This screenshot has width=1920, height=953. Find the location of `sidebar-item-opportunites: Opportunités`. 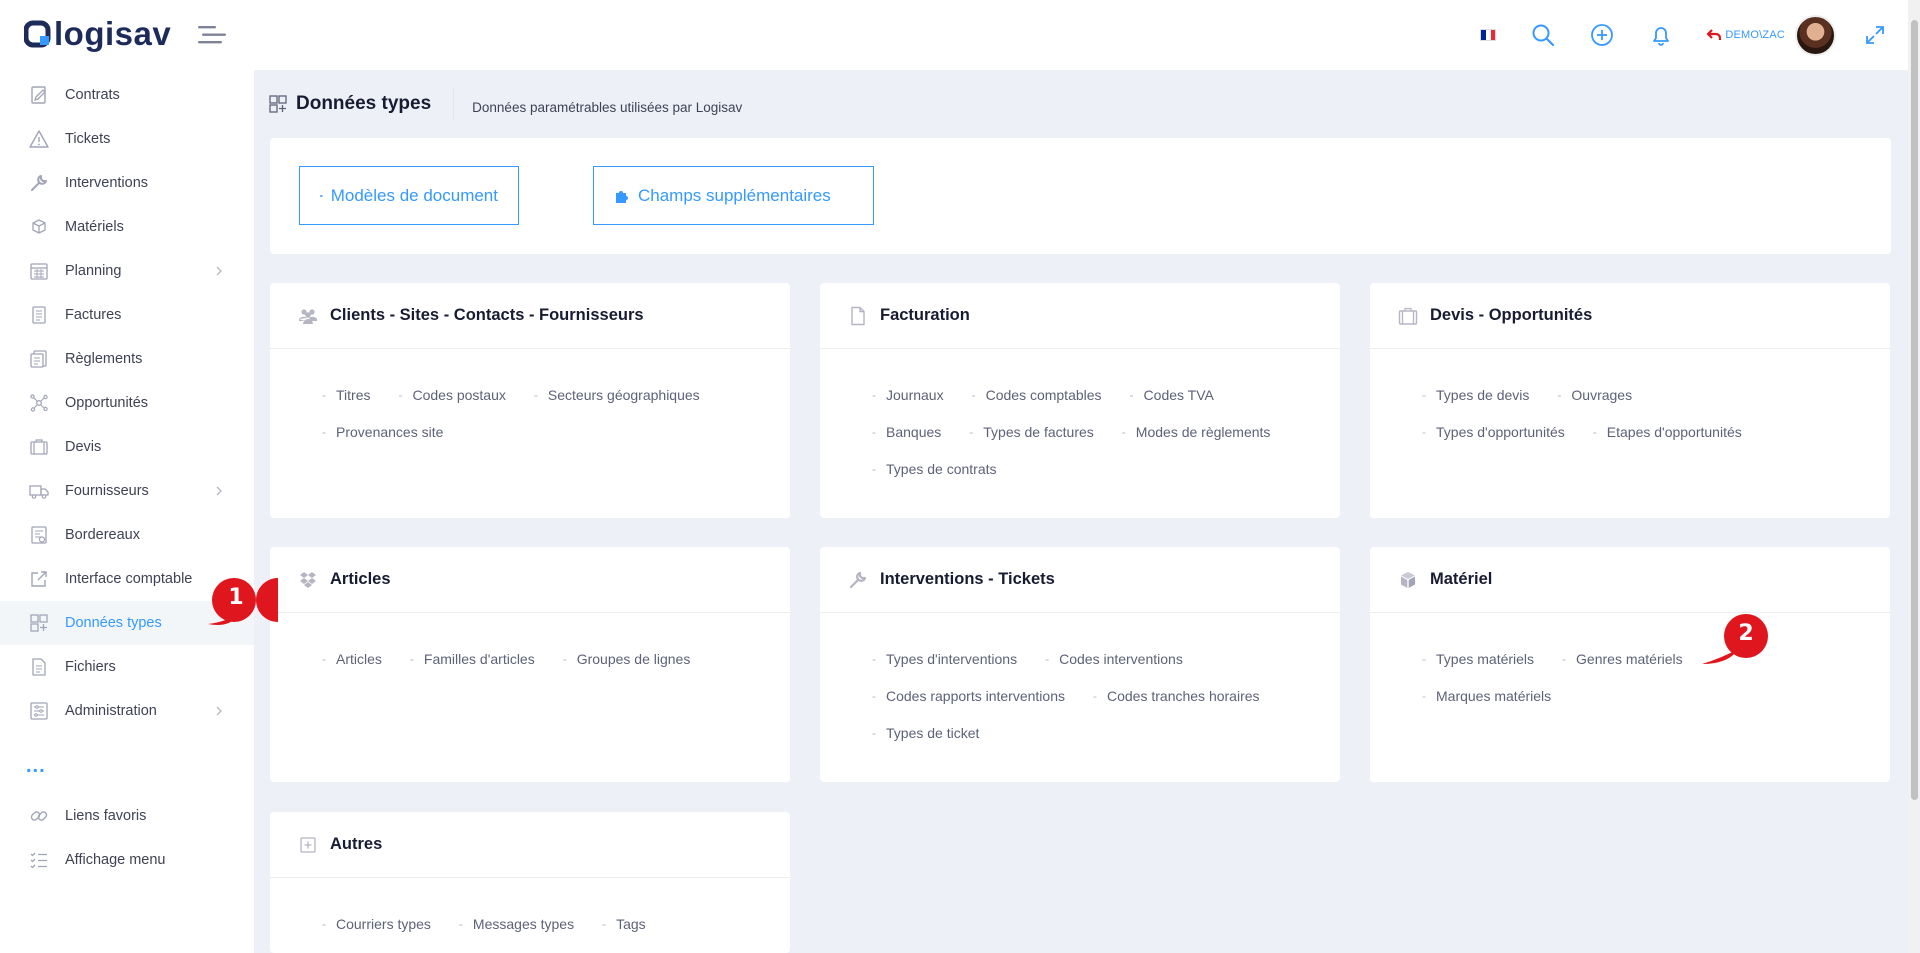

sidebar-item-opportunites: Opportunités is located at coordinates (127, 403).